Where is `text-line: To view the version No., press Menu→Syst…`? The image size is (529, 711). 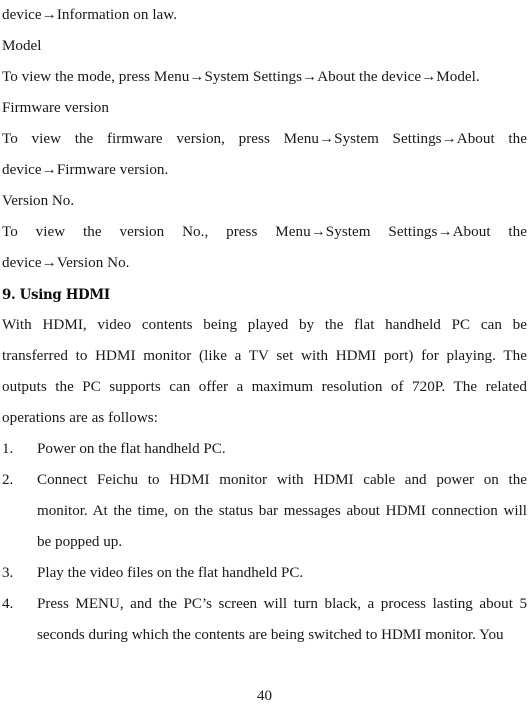
text-line: To view the version No., press Menu→Syst… is located at coordinates (264, 232).